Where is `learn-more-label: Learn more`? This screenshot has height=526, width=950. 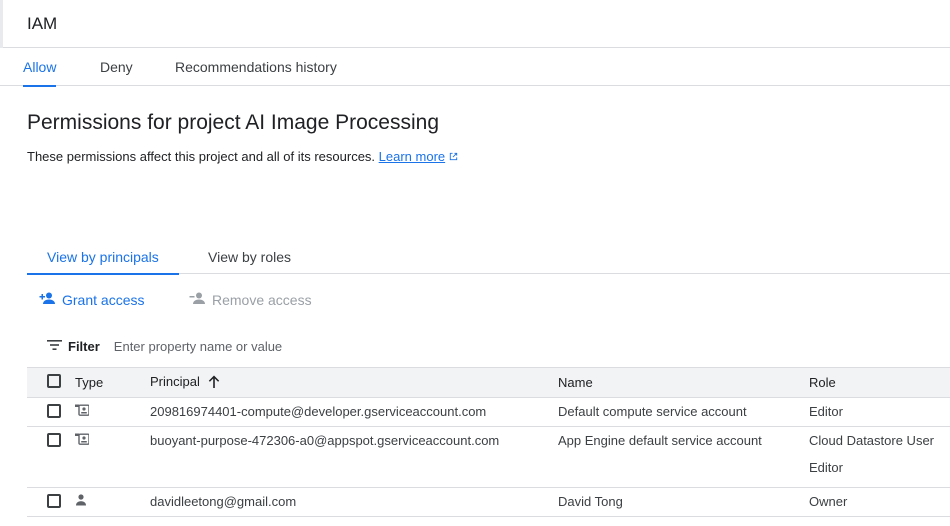 learn-more-label: Learn more is located at coordinates (412, 156).